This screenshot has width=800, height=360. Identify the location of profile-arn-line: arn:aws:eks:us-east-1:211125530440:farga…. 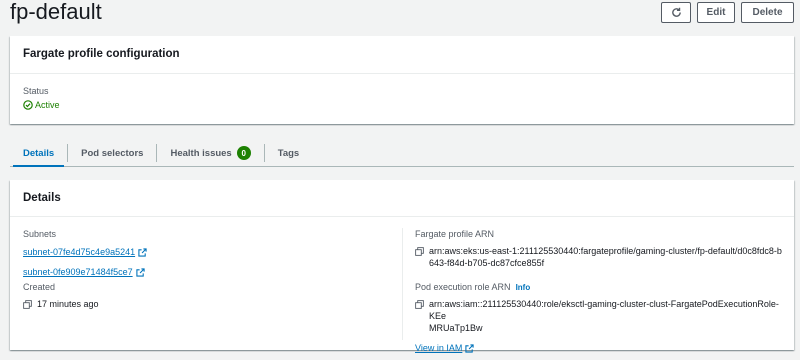
(605, 251).